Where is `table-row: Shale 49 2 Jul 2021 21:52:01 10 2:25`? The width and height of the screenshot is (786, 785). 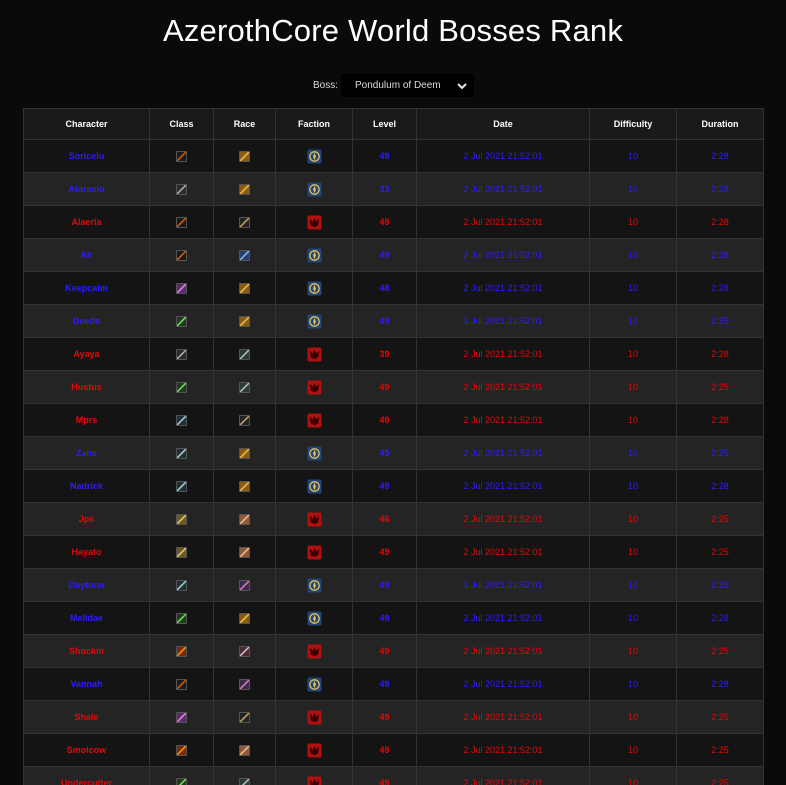 table-row: Shale 49 2 Jul 2021 21:52:01 10 2:25 is located at coordinates (393, 717).